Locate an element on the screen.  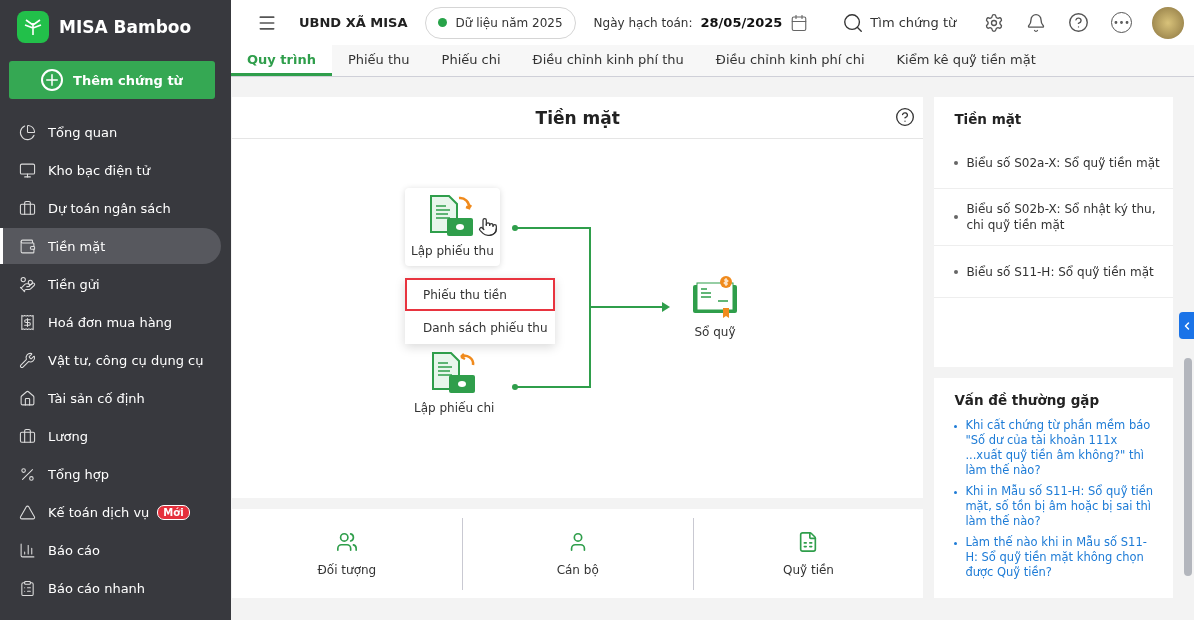
tab: Điều chỉnh kinh phí thu is located at coordinates (608, 60).